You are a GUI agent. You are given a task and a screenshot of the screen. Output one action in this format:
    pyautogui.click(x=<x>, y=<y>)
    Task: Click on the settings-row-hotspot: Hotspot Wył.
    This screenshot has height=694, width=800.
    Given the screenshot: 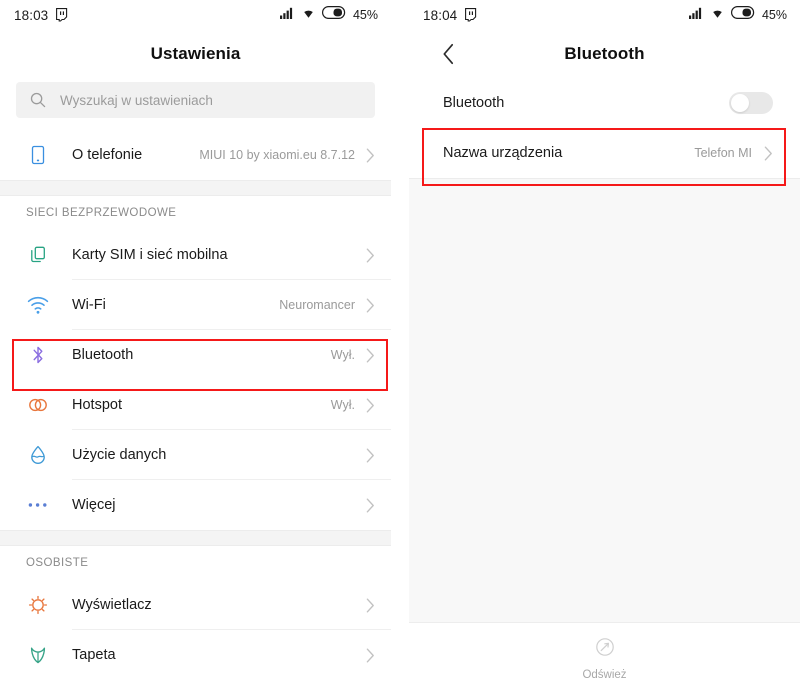 What is the action you would take?
    pyautogui.click(x=195, y=405)
    